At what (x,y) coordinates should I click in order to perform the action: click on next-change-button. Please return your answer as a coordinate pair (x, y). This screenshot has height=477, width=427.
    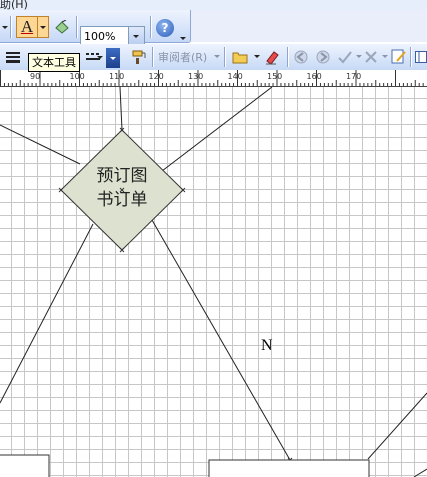
    Looking at the image, I should click on (323, 57).